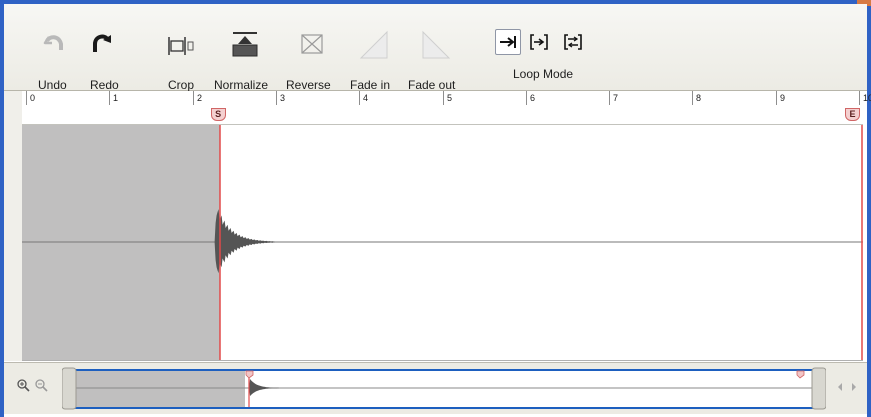  Describe the element at coordinates (160, 389) in the screenshot. I see `overview-unselected-region` at that location.